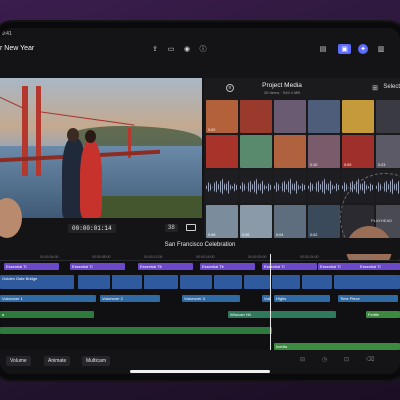  Describe the element at coordinates (368, 298) in the screenshot. I see `voiceover-clip: Time Piece` at that location.